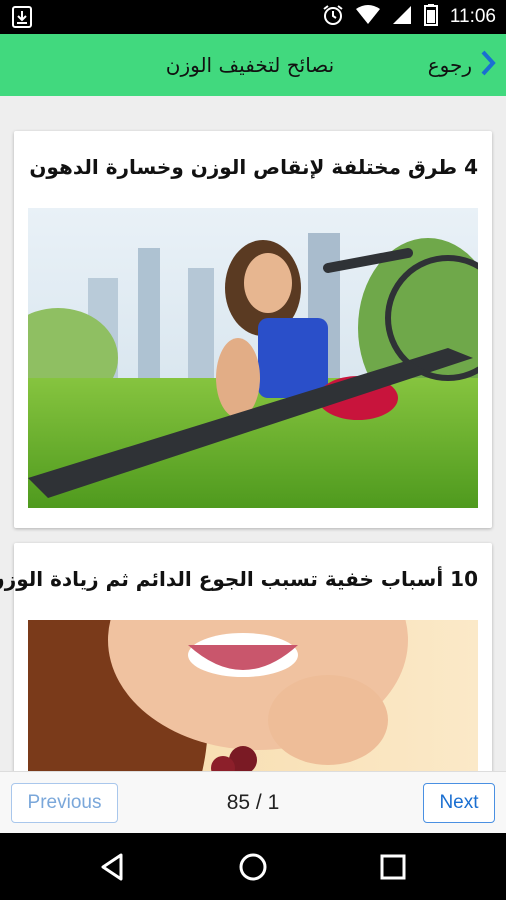  I want to click on pager: 85 / 1 Previous Next, so click(253, 802).